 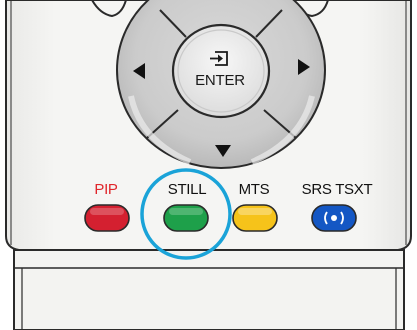 What do you see at coordinates (254, 189) in the screenshot?
I see `mts-label: MTS` at bounding box center [254, 189].